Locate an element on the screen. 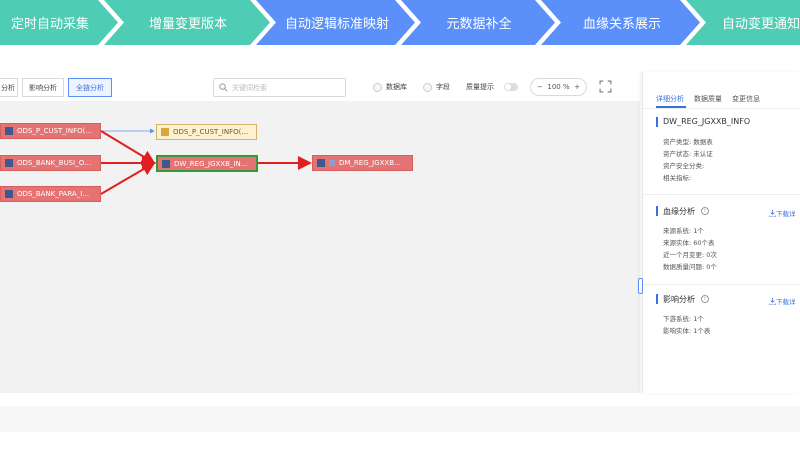 This screenshot has width=800, height=450. asset-type: 资产类型: 数据表 is located at coordinates (688, 142).